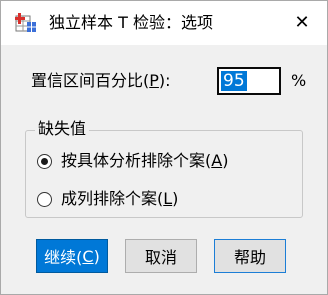  I want to click on radio-button-unselected, so click(44, 199).